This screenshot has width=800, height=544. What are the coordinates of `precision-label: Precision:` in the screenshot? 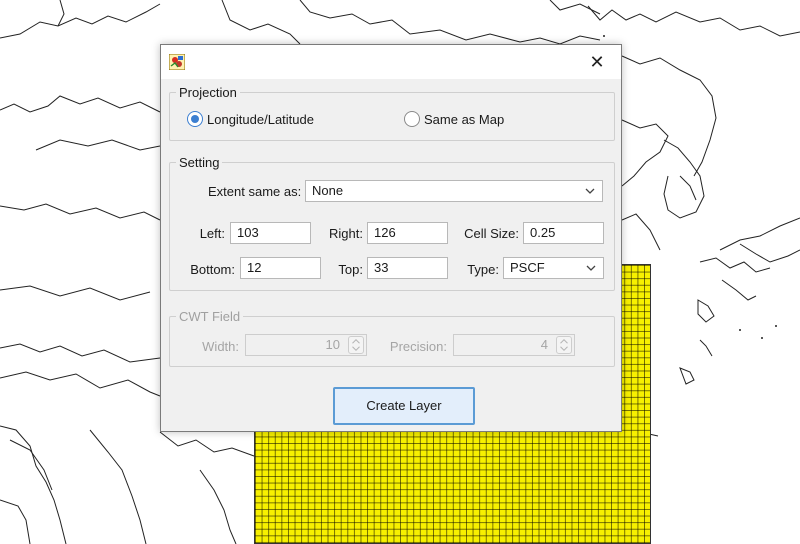 It's located at (418, 346).